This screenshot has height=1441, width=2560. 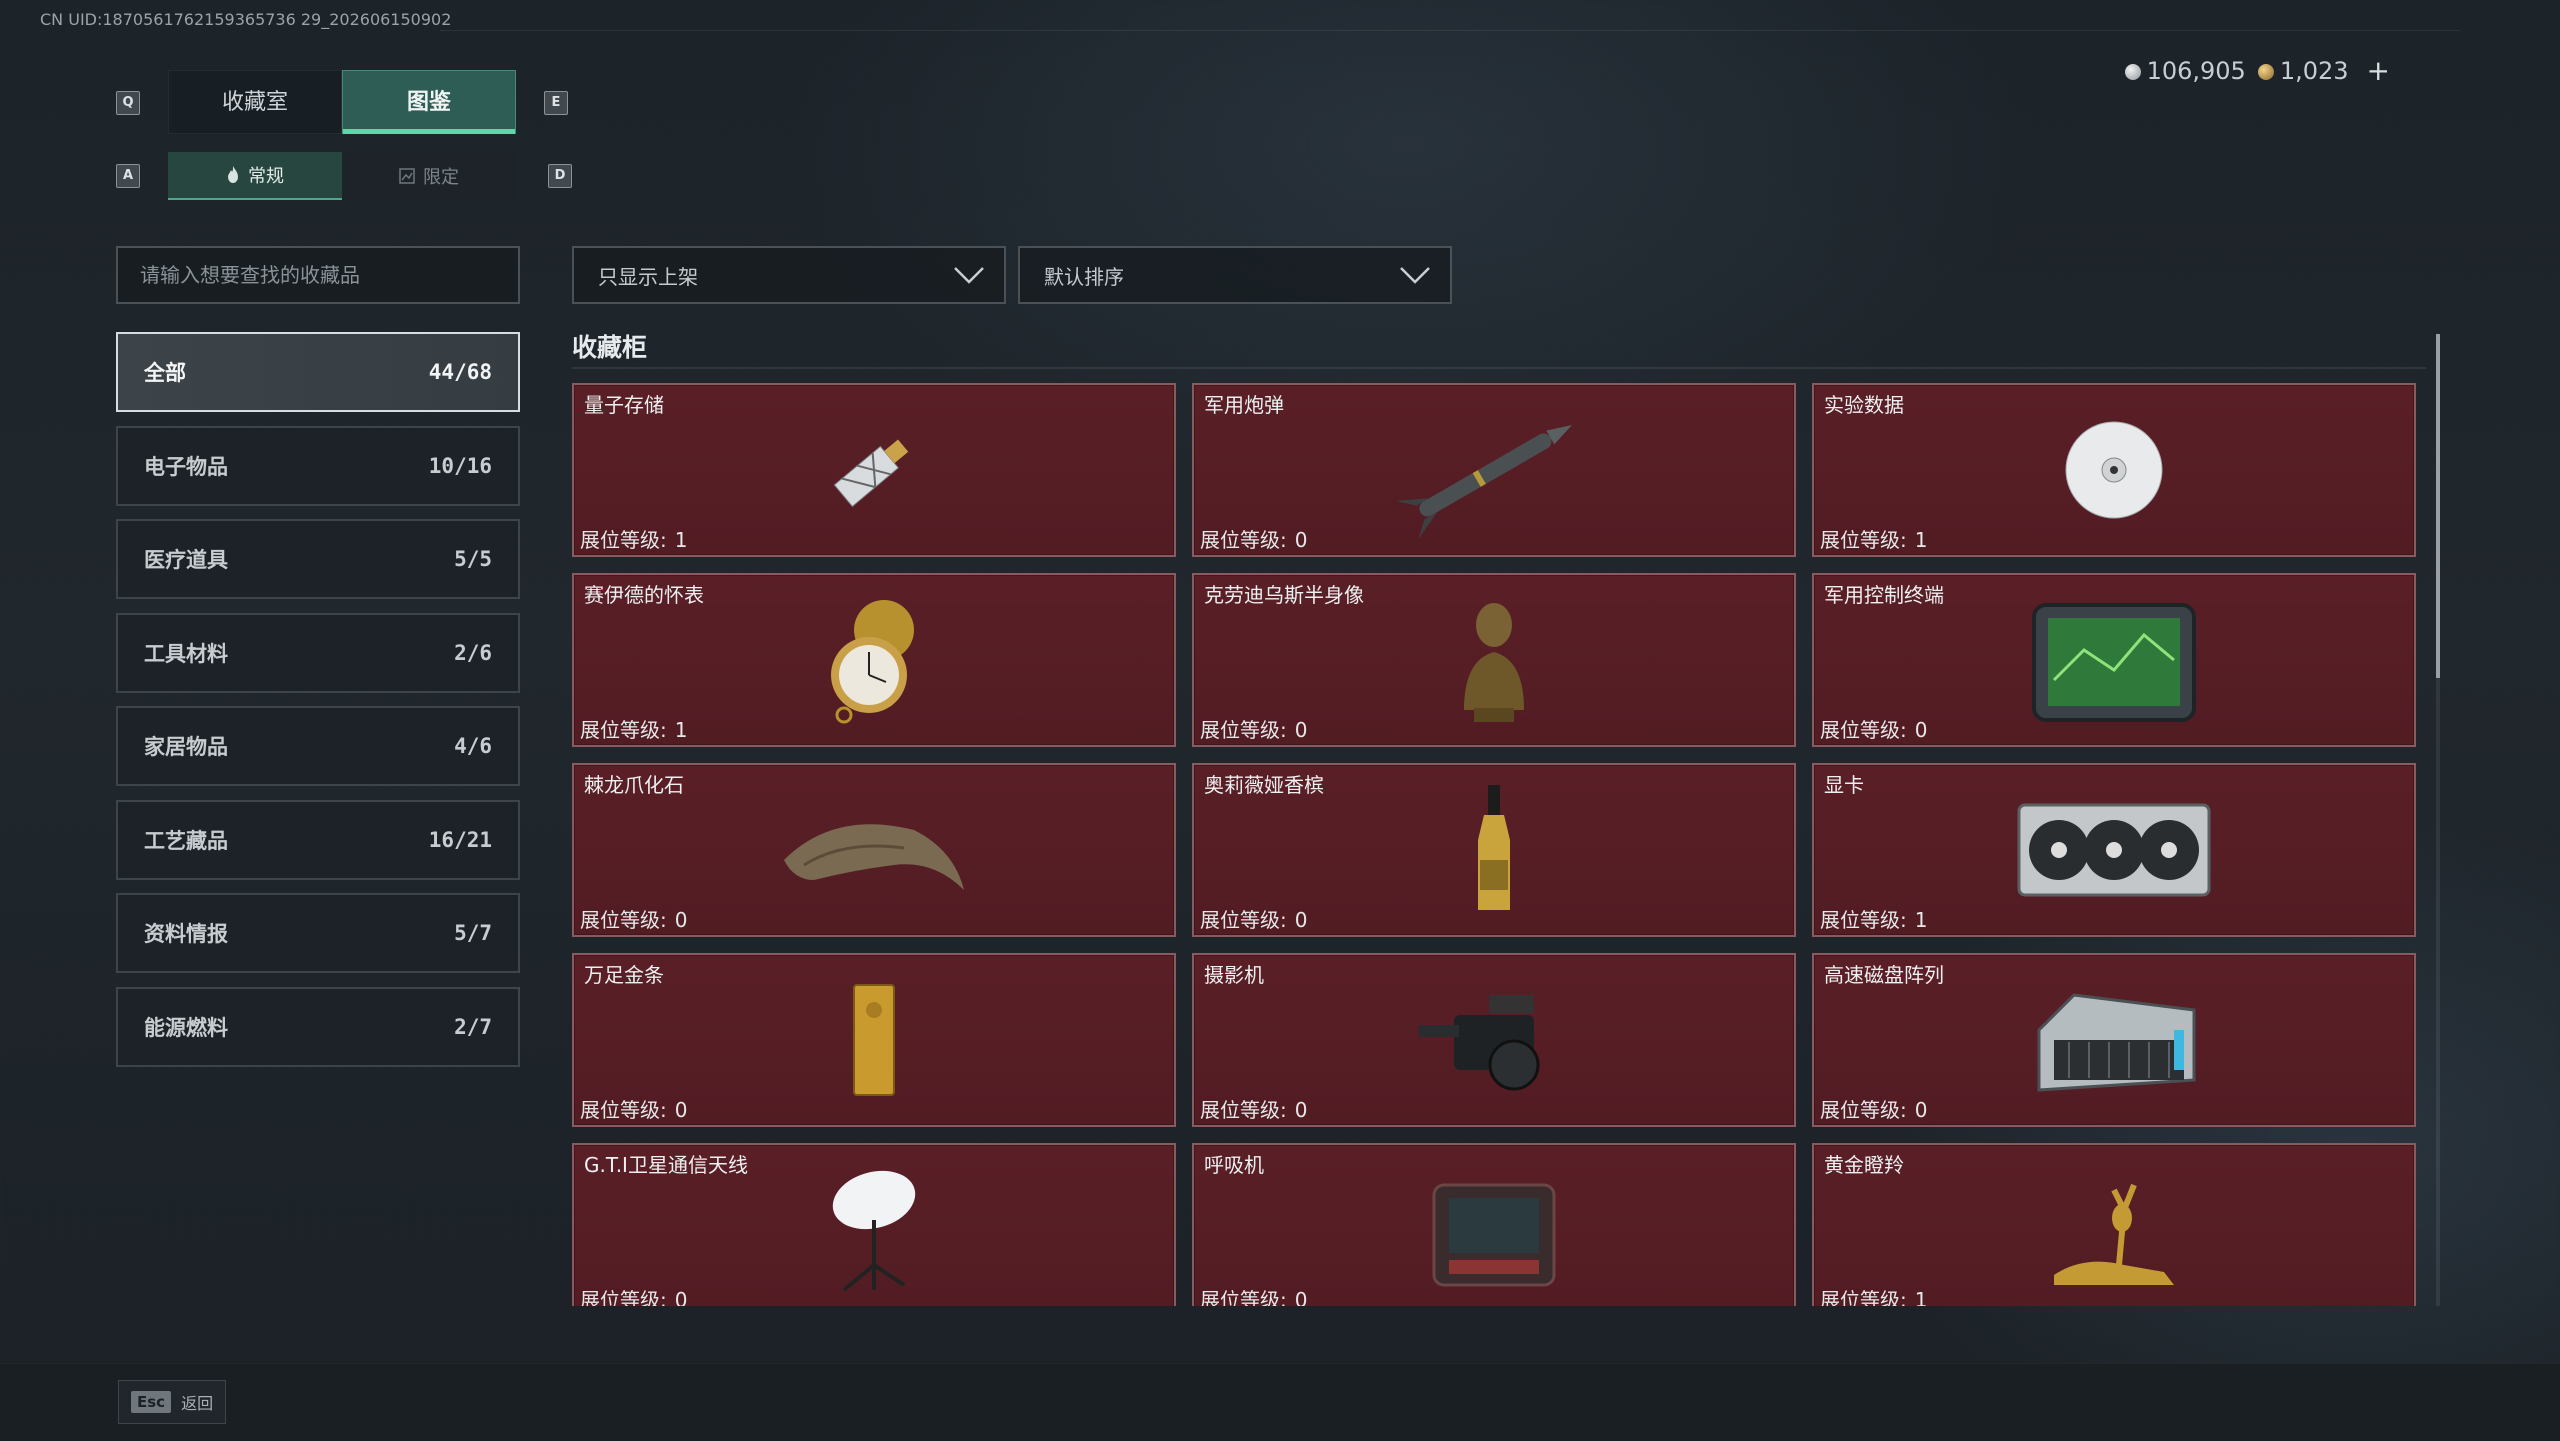 I want to click on bust-icon, so click(x=1494, y=662).